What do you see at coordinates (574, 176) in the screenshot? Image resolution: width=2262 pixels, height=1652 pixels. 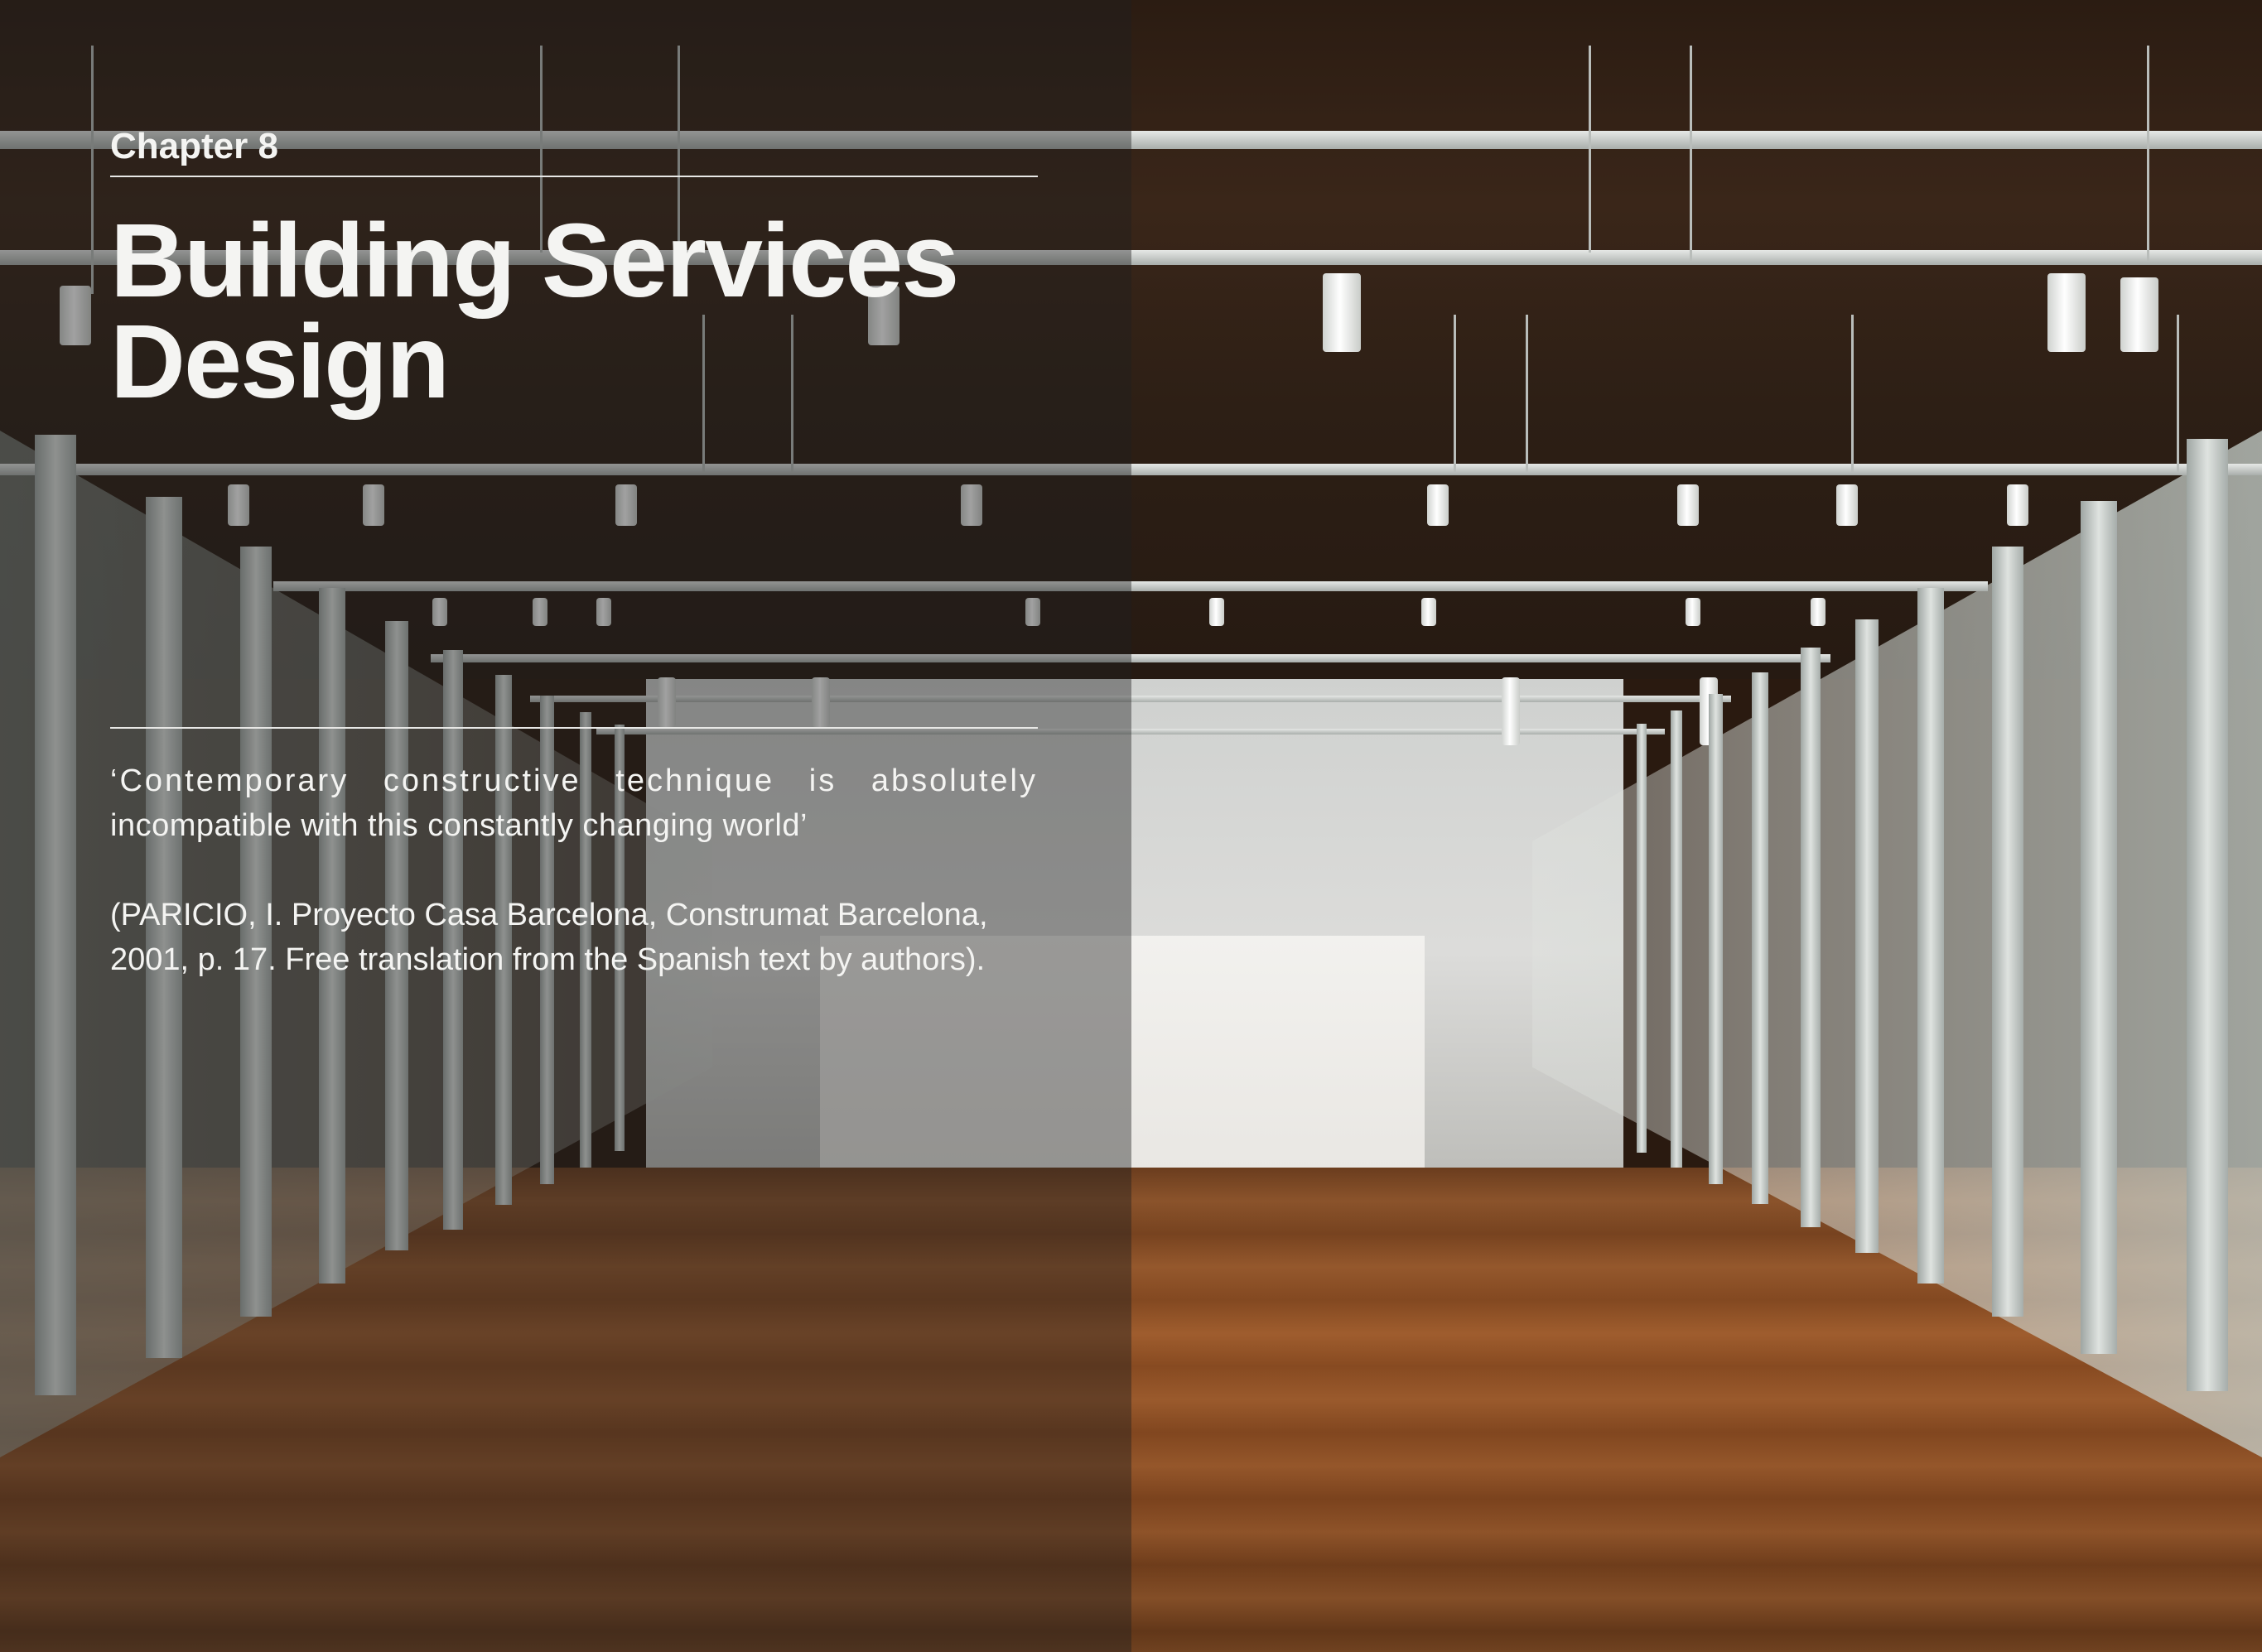 I see `chapter-rule` at bounding box center [574, 176].